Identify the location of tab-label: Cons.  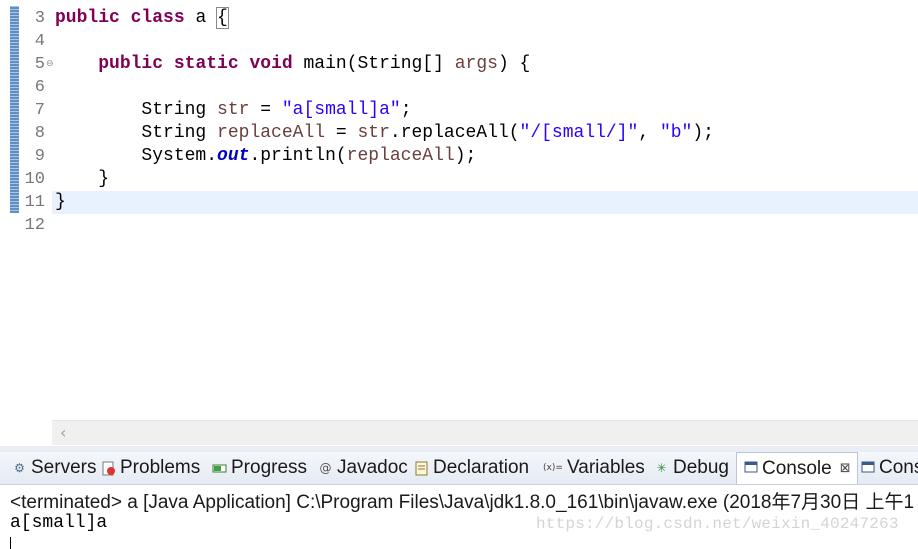
(898, 467).